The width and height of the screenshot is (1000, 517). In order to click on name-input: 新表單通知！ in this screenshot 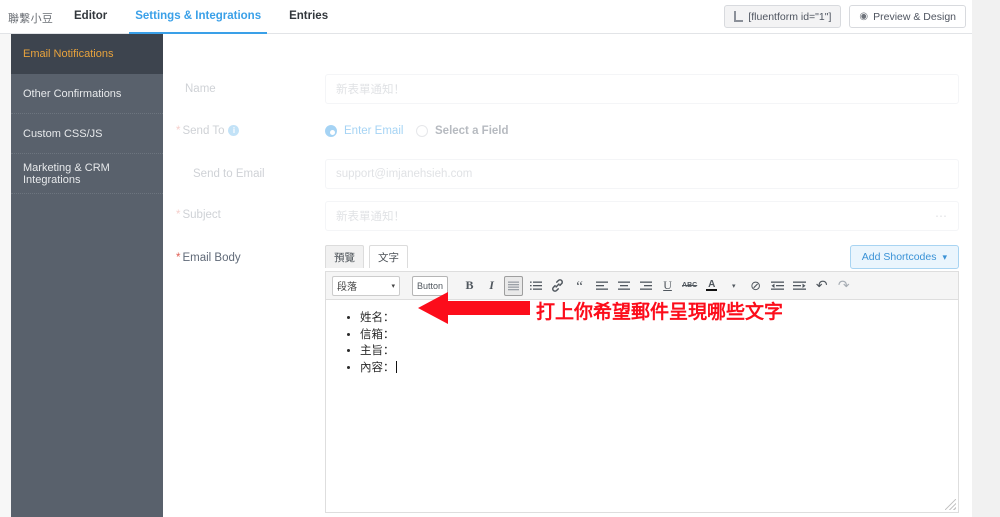, I will do `click(642, 89)`.